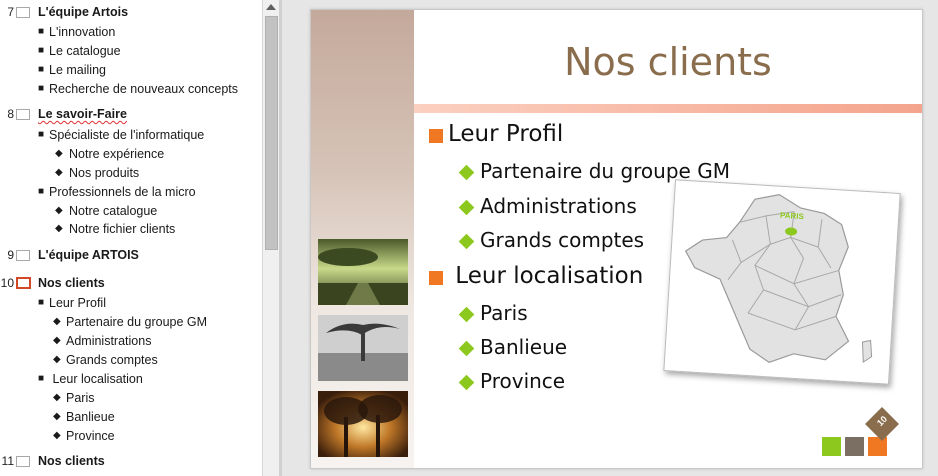 Image resolution: width=938 pixels, height=476 pixels. I want to click on outline-item-text: Spécialiste de l'informatique, so click(126, 135).